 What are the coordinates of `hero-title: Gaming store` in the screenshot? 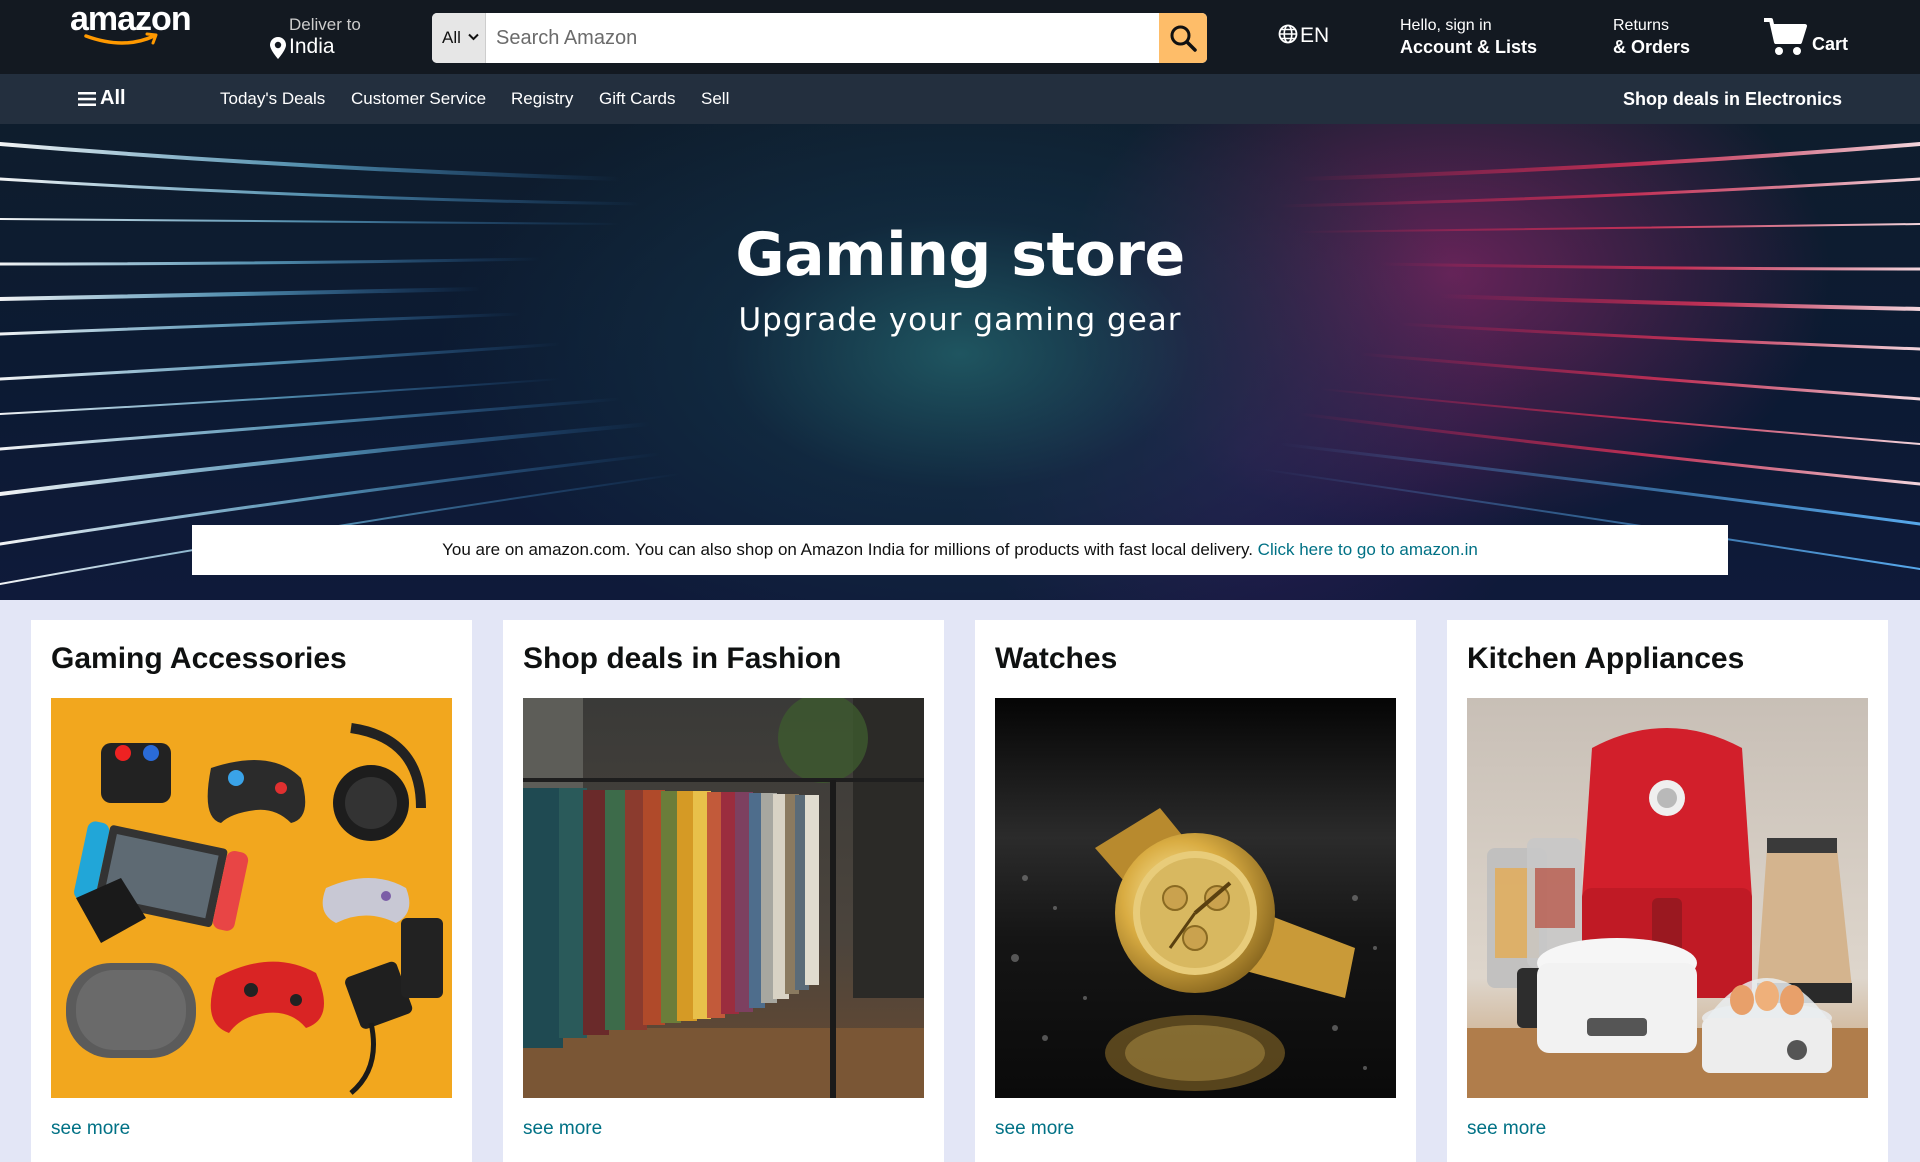 It's located at (960, 255).